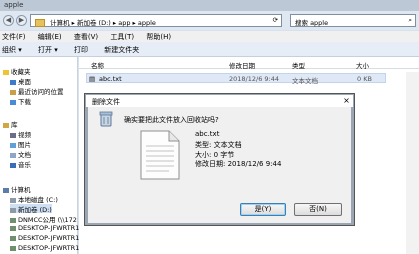 This screenshot has width=419, height=254. What do you see at coordinates (8, 20) in the screenshot?
I see `back-icon: ◀` at bounding box center [8, 20].